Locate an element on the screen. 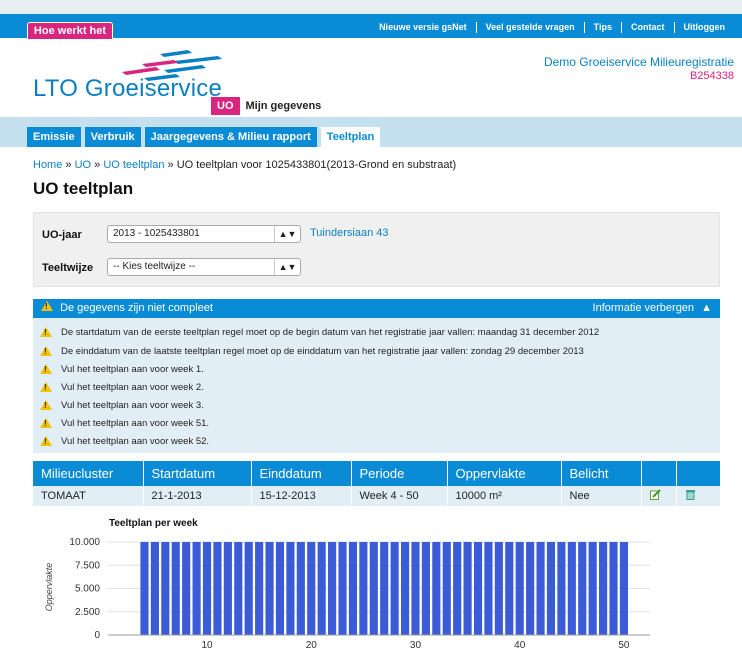 The height and width of the screenshot is (653, 742). address-link: Tuindersiaan 43 is located at coordinates (349, 233).